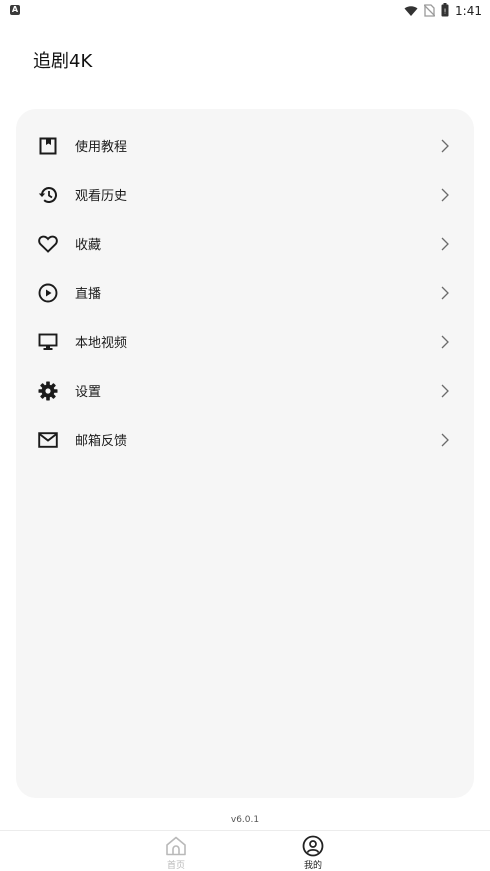  Describe the element at coordinates (245, 145) in the screenshot. I see `menu-item-tutorial: 使用教程` at that location.